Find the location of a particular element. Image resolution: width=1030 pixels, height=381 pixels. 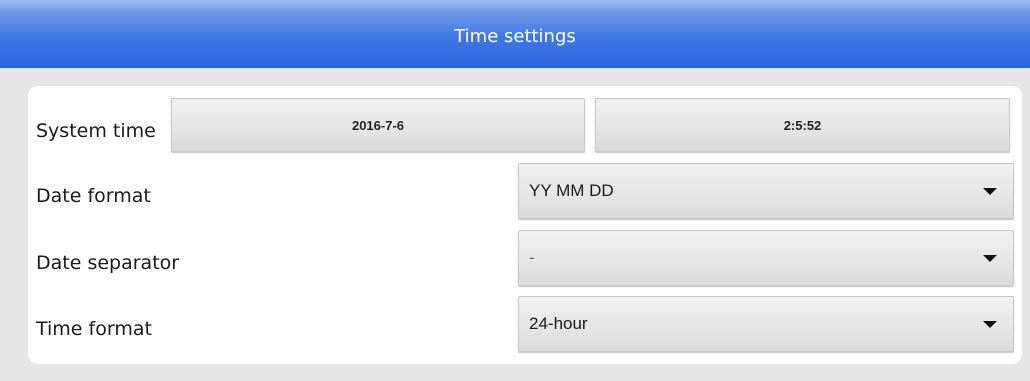

time-format-select: 24-hour is located at coordinates (766, 324).